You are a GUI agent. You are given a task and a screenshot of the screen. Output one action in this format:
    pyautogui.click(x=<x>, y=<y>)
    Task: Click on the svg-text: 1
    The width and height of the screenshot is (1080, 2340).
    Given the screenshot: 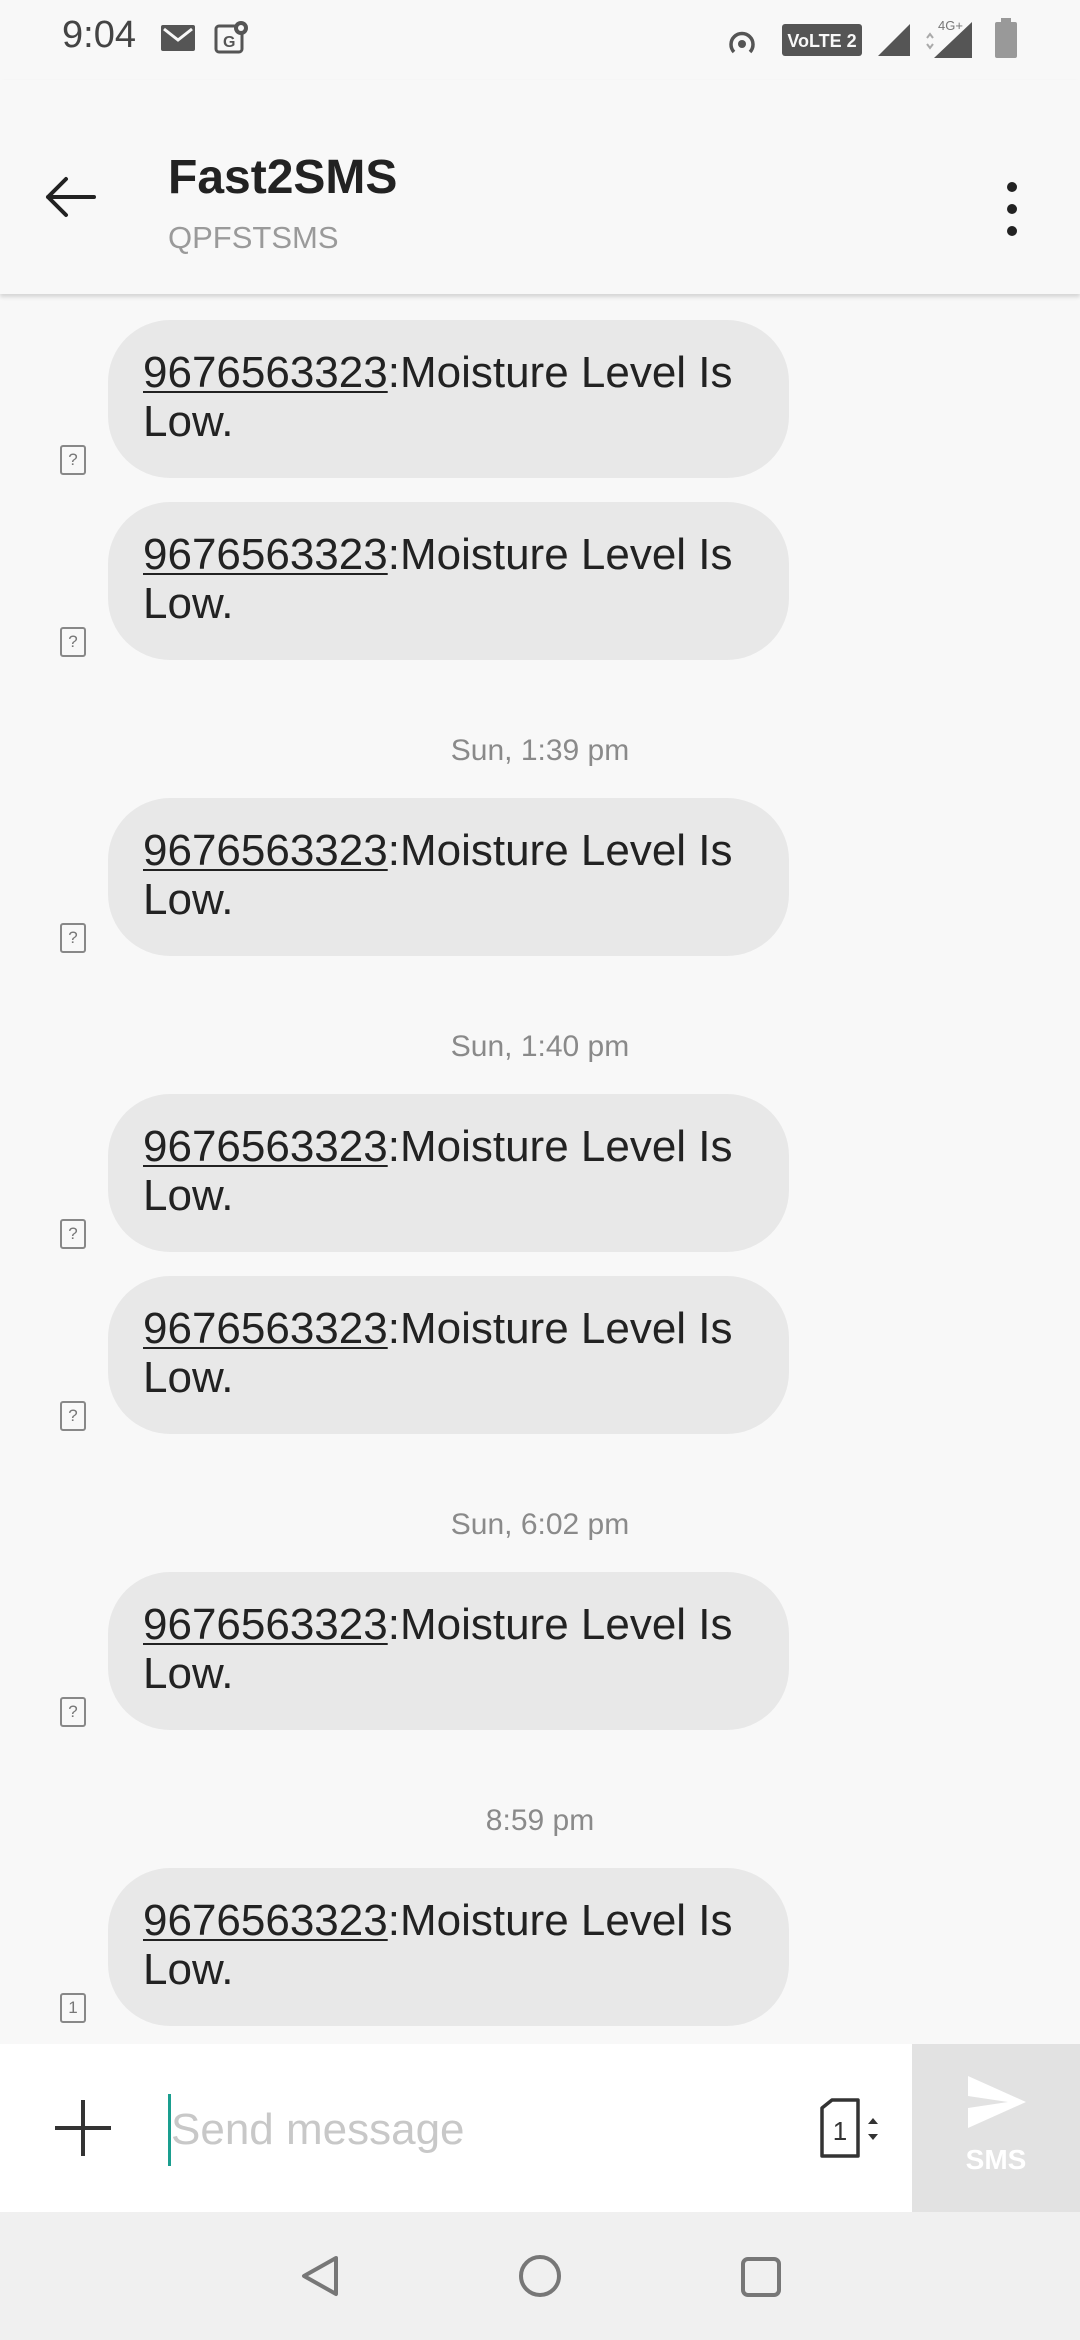 What is the action you would take?
    pyautogui.click(x=840, y=2131)
    